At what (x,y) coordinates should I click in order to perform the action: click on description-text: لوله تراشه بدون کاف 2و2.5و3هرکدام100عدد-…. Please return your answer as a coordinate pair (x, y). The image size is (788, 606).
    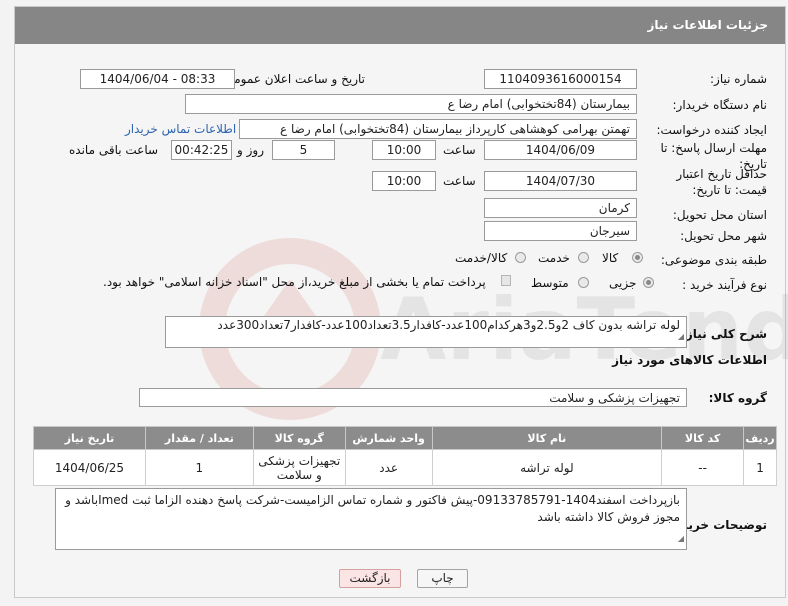
    Looking at the image, I should click on (448, 325).